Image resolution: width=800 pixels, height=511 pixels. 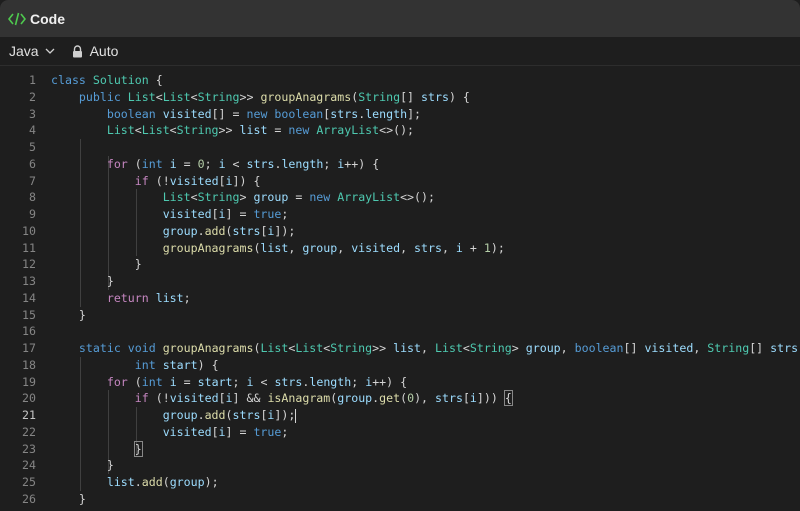 I want to click on code-token: new, so click(x=257, y=113).